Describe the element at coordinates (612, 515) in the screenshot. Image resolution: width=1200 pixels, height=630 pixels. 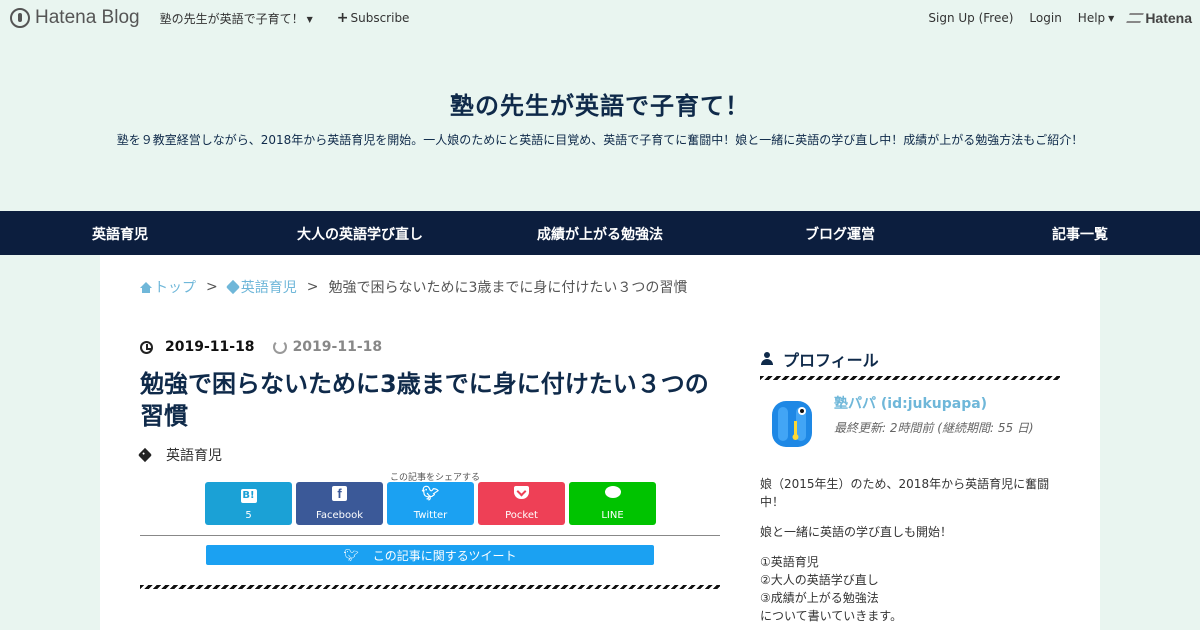
I see `line-label: LINE` at that location.